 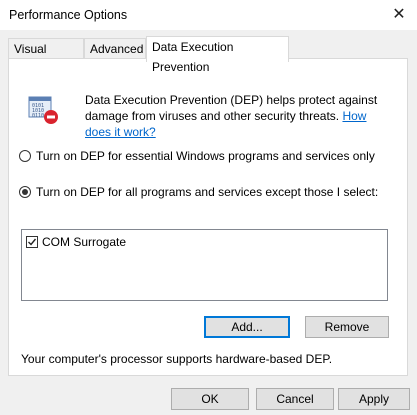 I want to click on com-surrogate-label: COM Surrogate, so click(x=84, y=242).